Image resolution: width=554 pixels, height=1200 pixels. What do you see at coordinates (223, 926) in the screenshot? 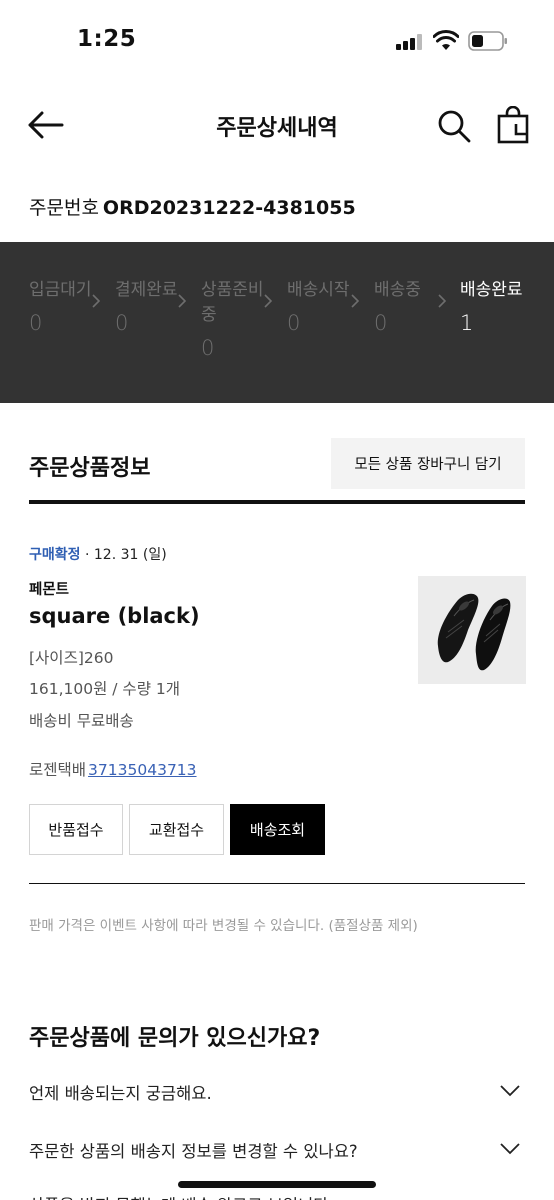
I see `price-notice: 판매 가격은 이벤트 사항에 따라 변경될 수 있습니다. (품절상품 제외)` at bounding box center [223, 926].